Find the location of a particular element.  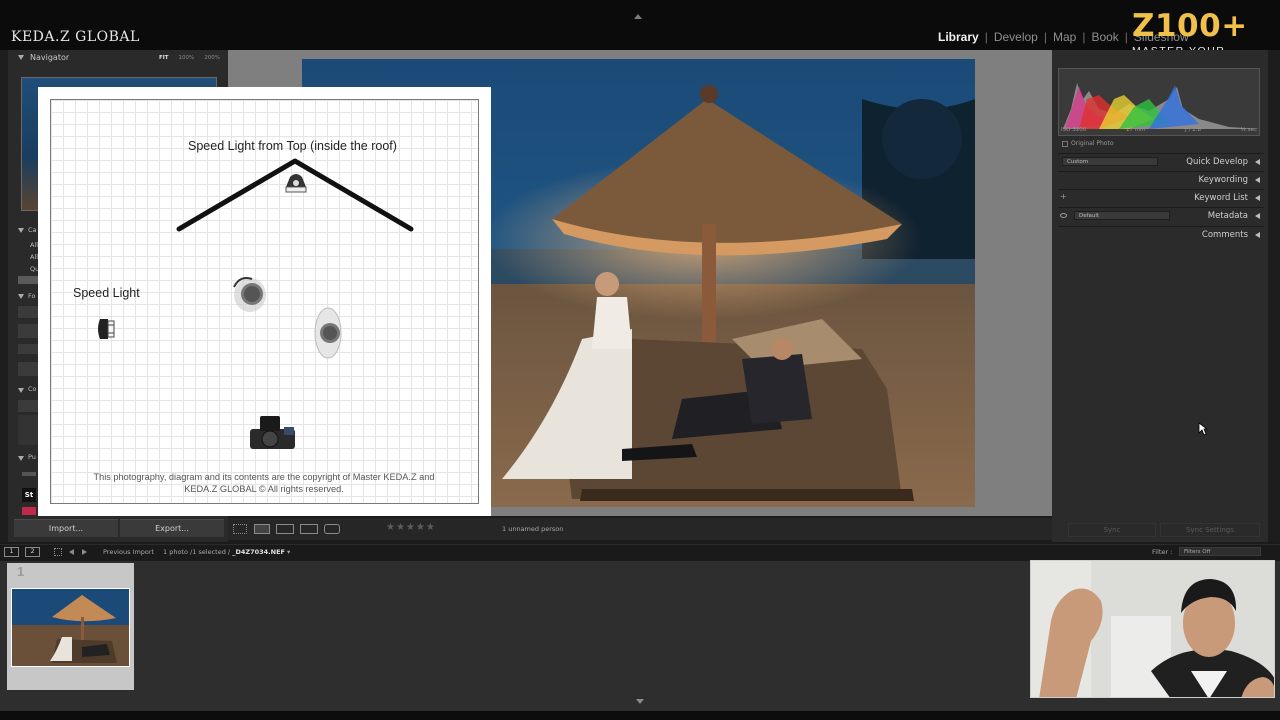

folder-search is located at coordinates (28, 312).